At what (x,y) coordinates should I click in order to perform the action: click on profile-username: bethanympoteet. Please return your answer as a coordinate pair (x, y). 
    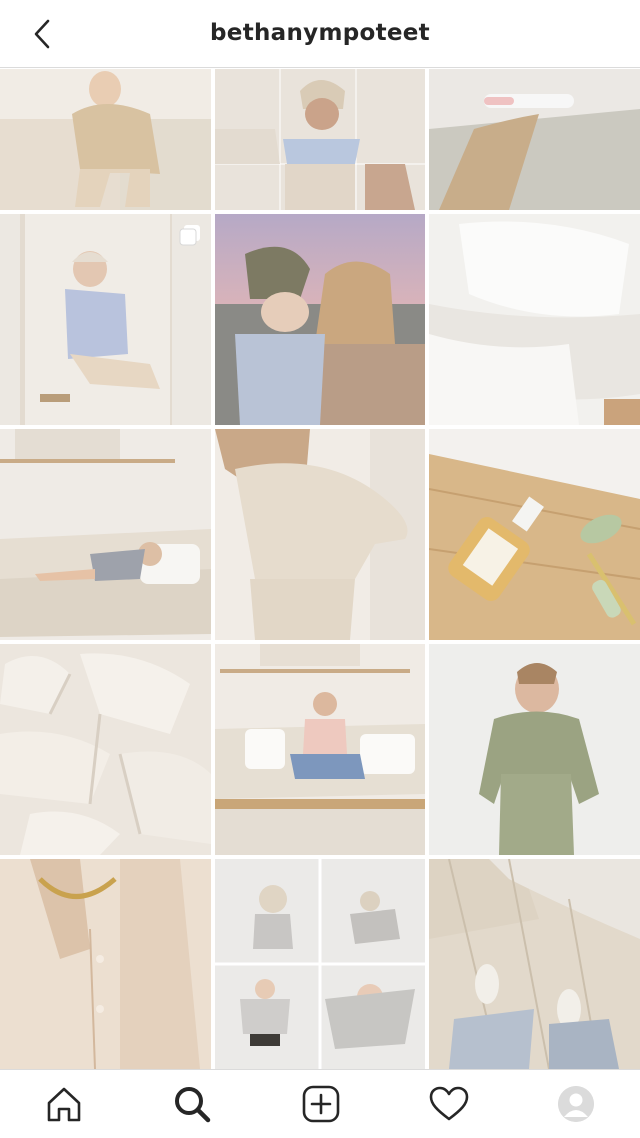
    Looking at the image, I should click on (320, 33).